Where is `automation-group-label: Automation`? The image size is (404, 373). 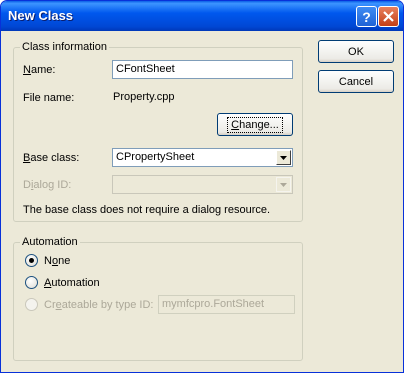
automation-group-label: Automation is located at coordinates (50, 242).